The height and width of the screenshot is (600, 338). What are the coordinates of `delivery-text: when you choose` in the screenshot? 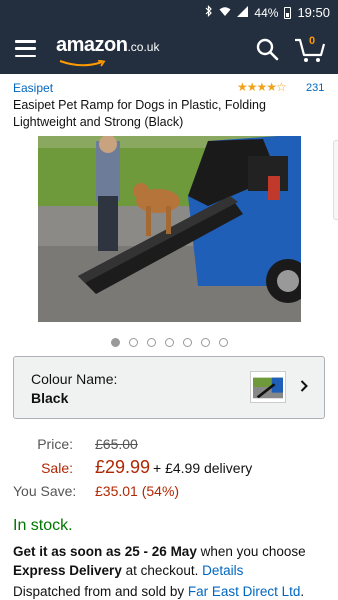 It's located at (251, 551).